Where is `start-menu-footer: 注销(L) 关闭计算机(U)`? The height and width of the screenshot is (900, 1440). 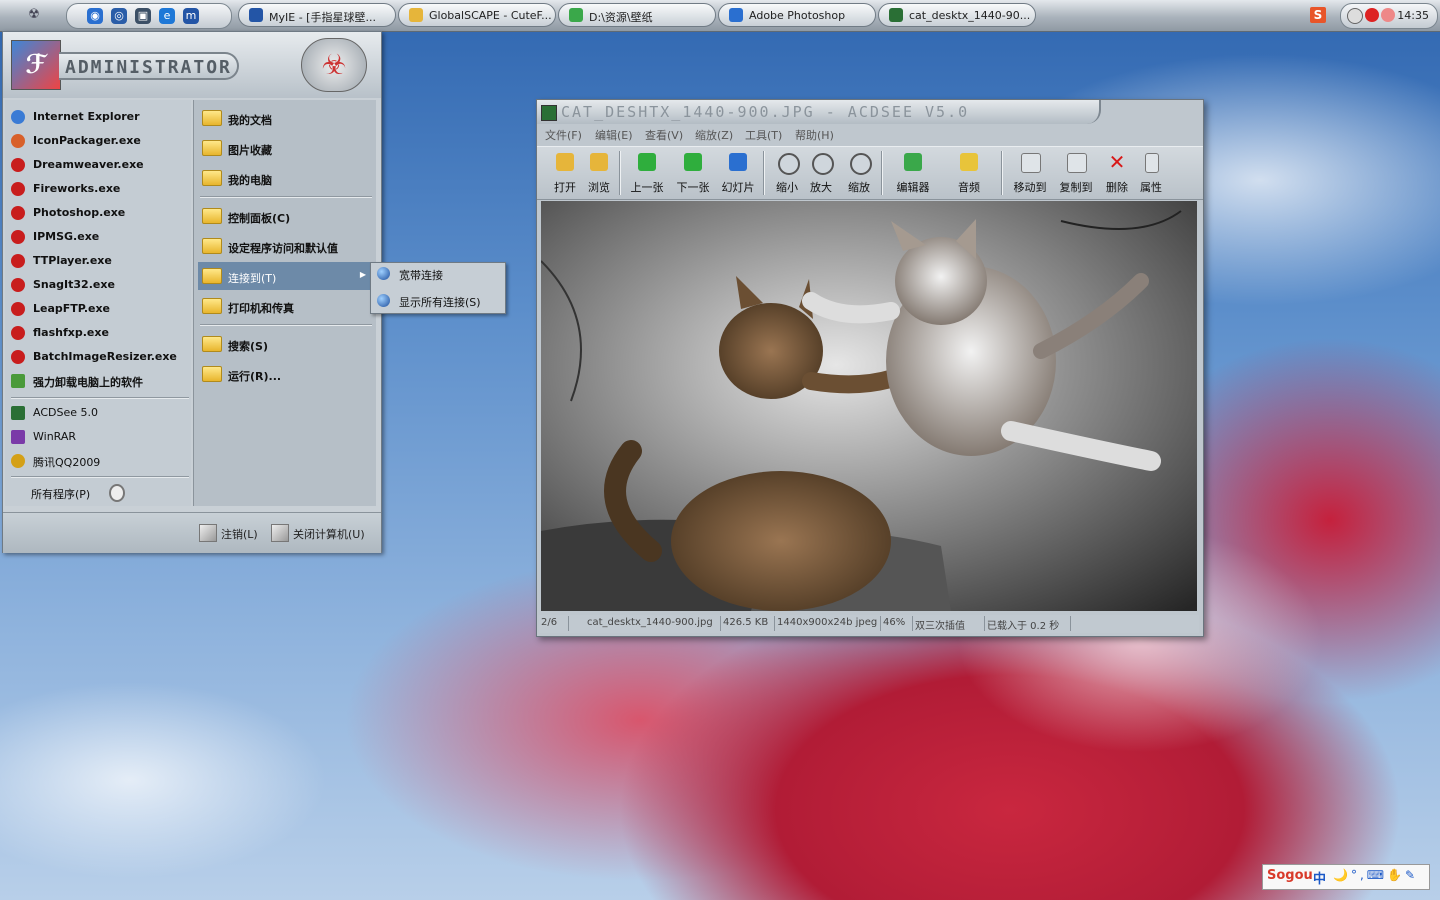 start-menu-footer: 注销(L) 关闭计算机(U) is located at coordinates (192, 532).